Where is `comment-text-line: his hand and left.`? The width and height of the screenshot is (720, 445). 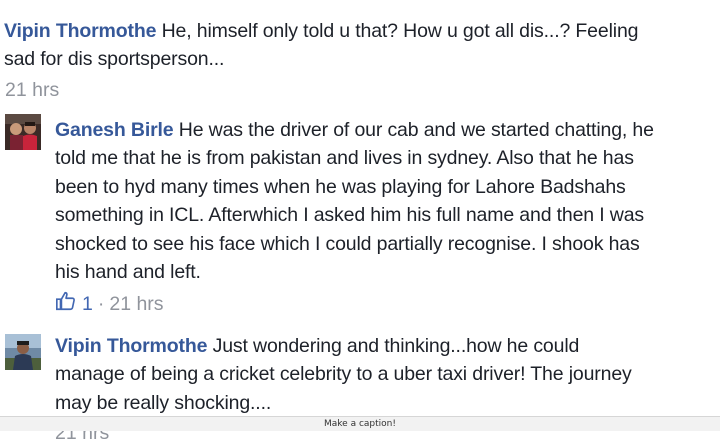
comment-text-line: his hand and left. is located at coordinates (128, 272).